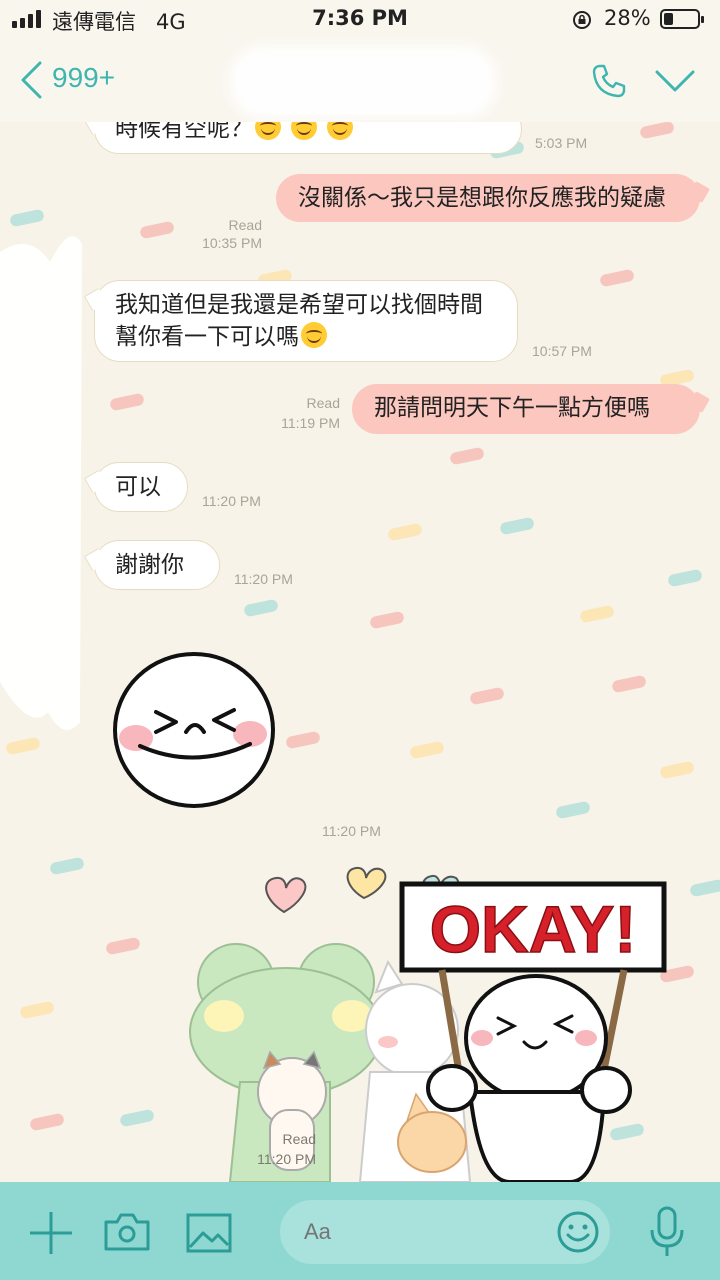  Describe the element at coordinates (360, 1231) in the screenshot. I see `message-input-bar` at that location.